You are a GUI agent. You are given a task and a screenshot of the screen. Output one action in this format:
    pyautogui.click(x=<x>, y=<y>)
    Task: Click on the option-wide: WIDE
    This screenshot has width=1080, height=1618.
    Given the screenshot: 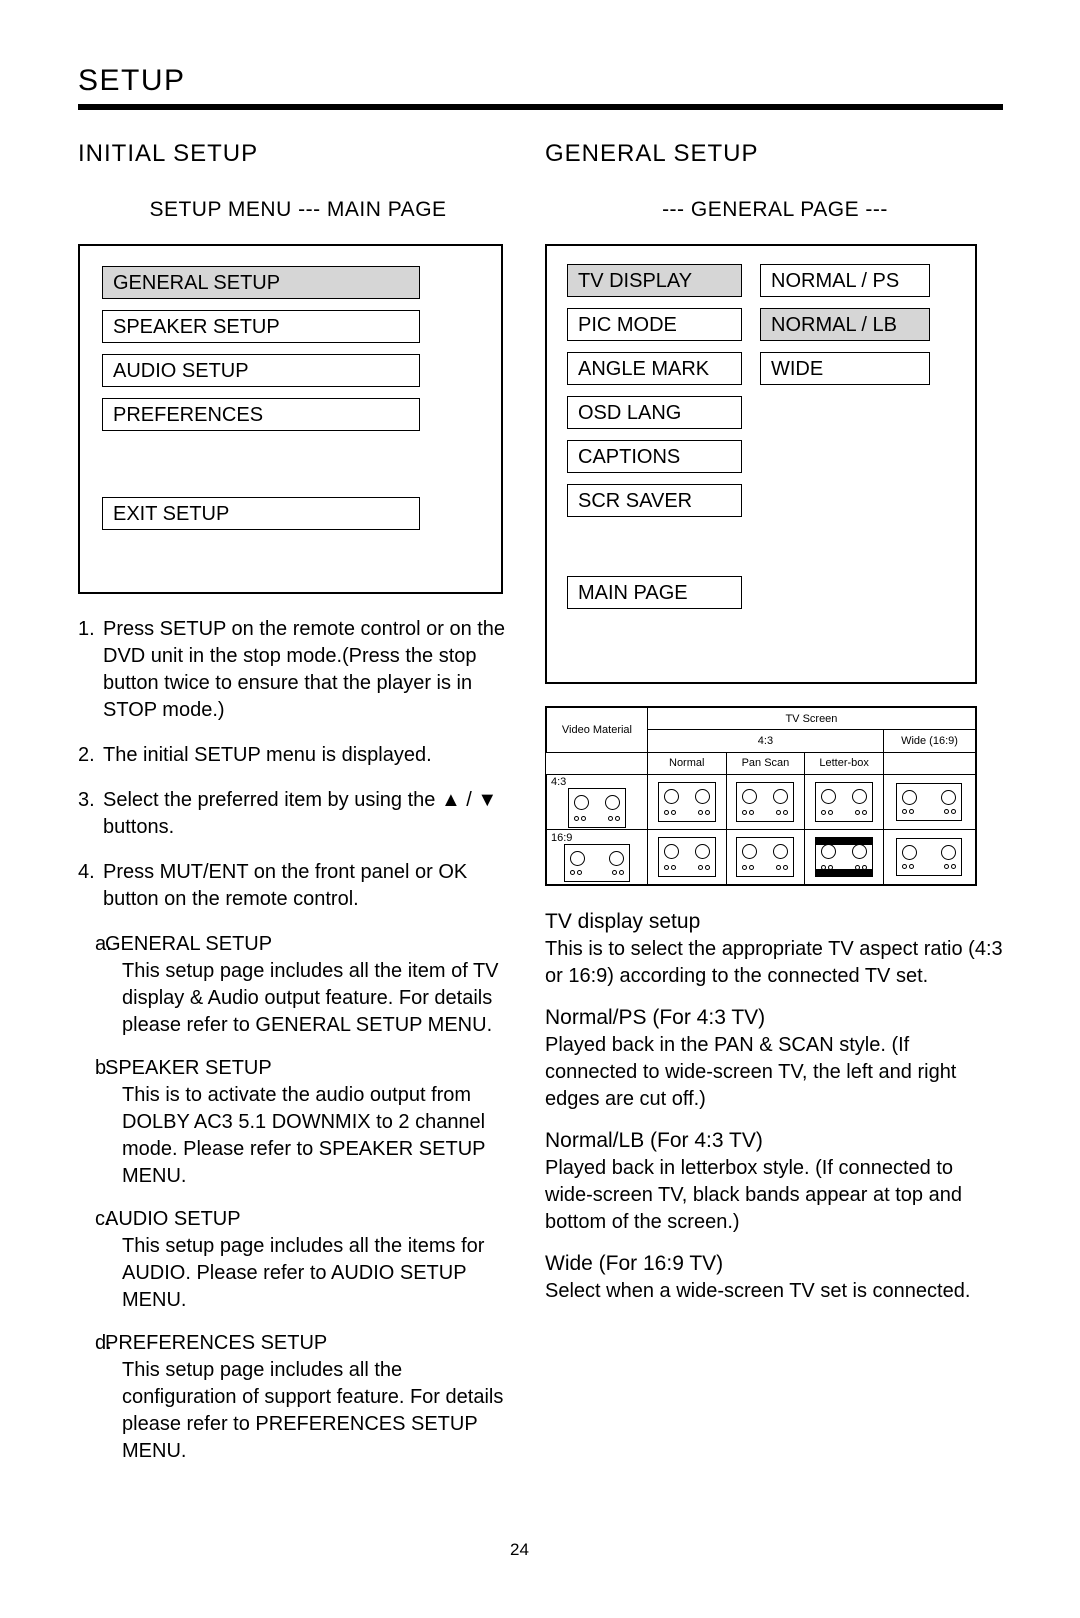 What is the action you would take?
    pyautogui.click(x=845, y=368)
    